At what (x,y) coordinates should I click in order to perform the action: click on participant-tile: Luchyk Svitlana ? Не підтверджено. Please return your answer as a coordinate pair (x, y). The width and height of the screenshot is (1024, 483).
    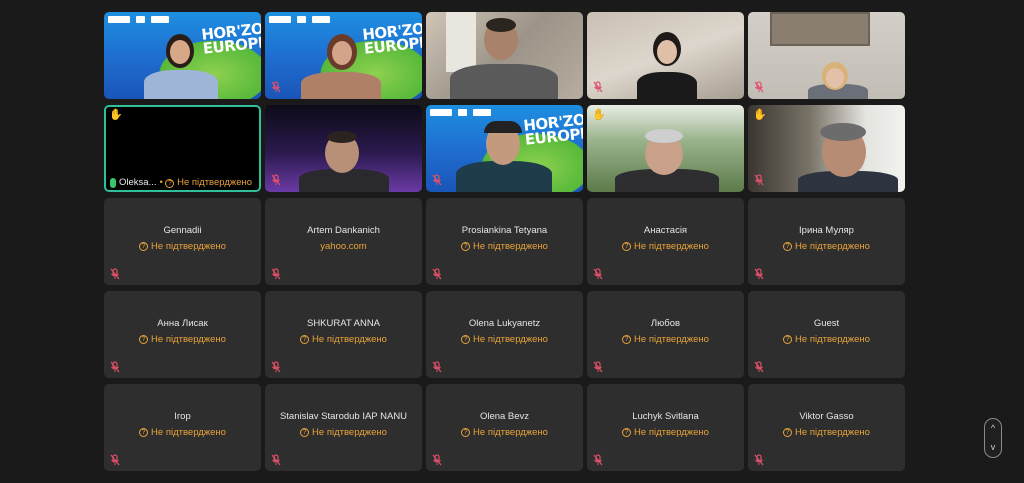
    Looking at the image, I should click on (665, 427).